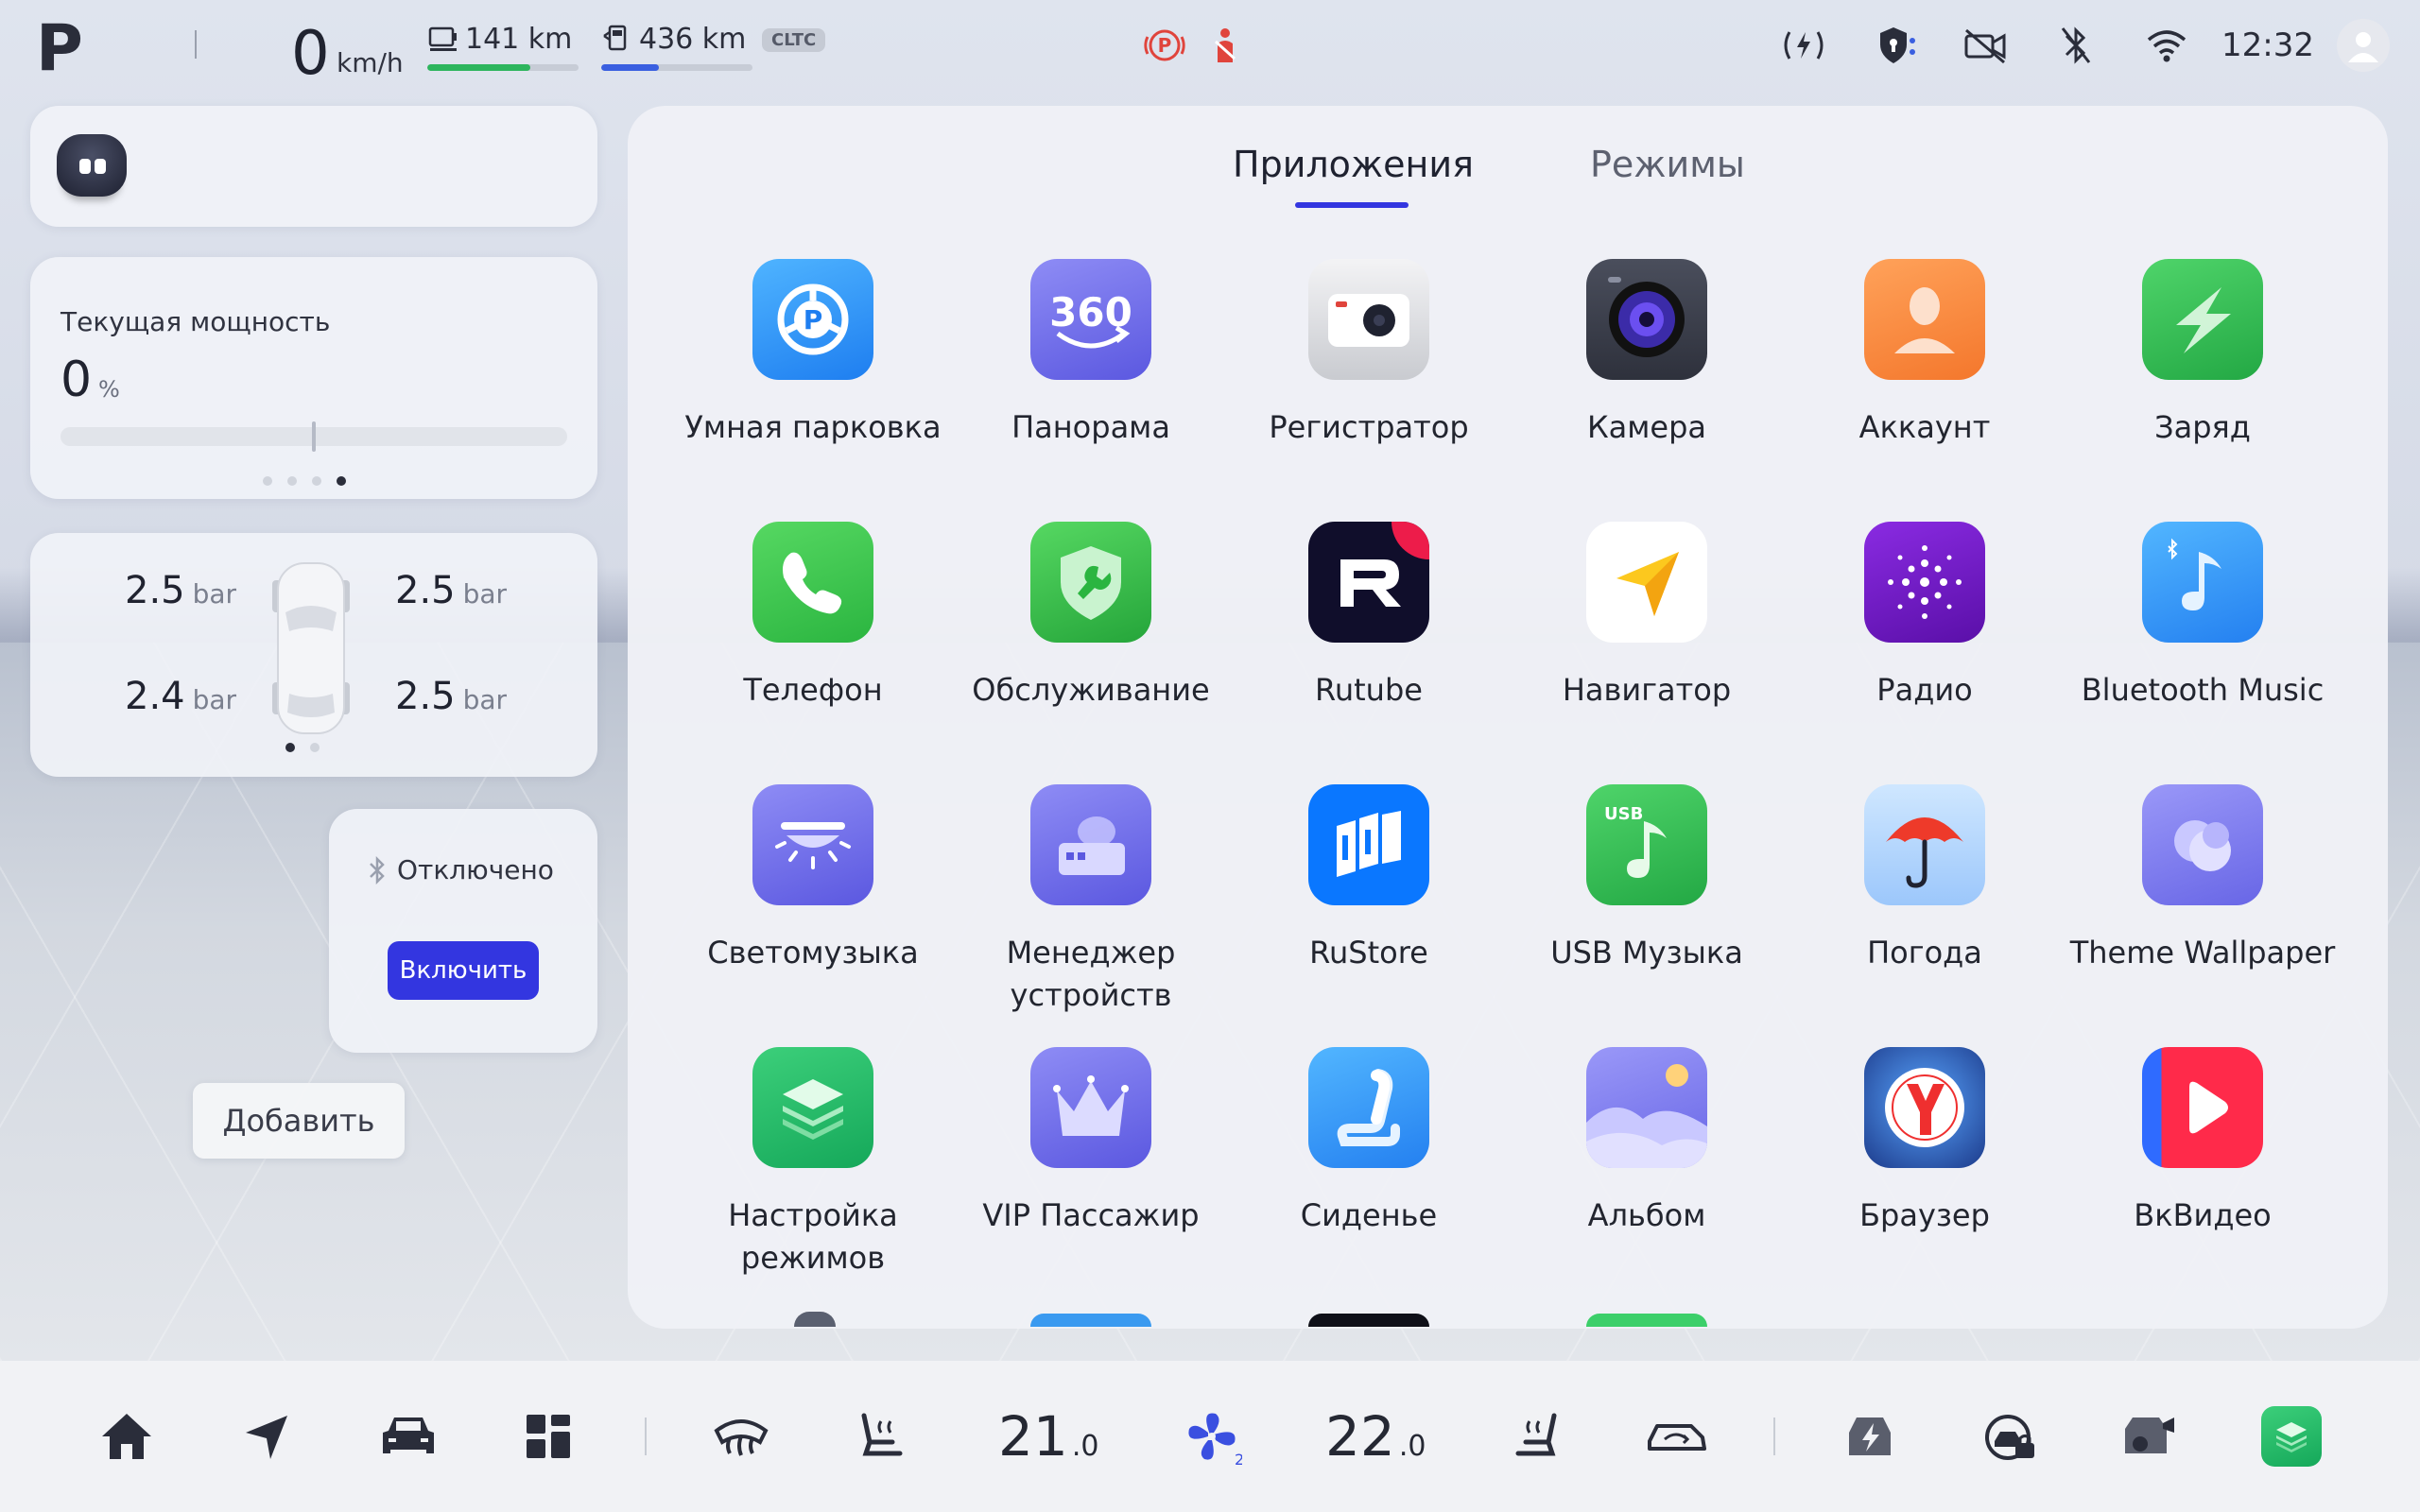 Image resolution: width=2420 pixels, height=1512 pixels. I want to click on car-camera-icon, so click(2149, 1436).